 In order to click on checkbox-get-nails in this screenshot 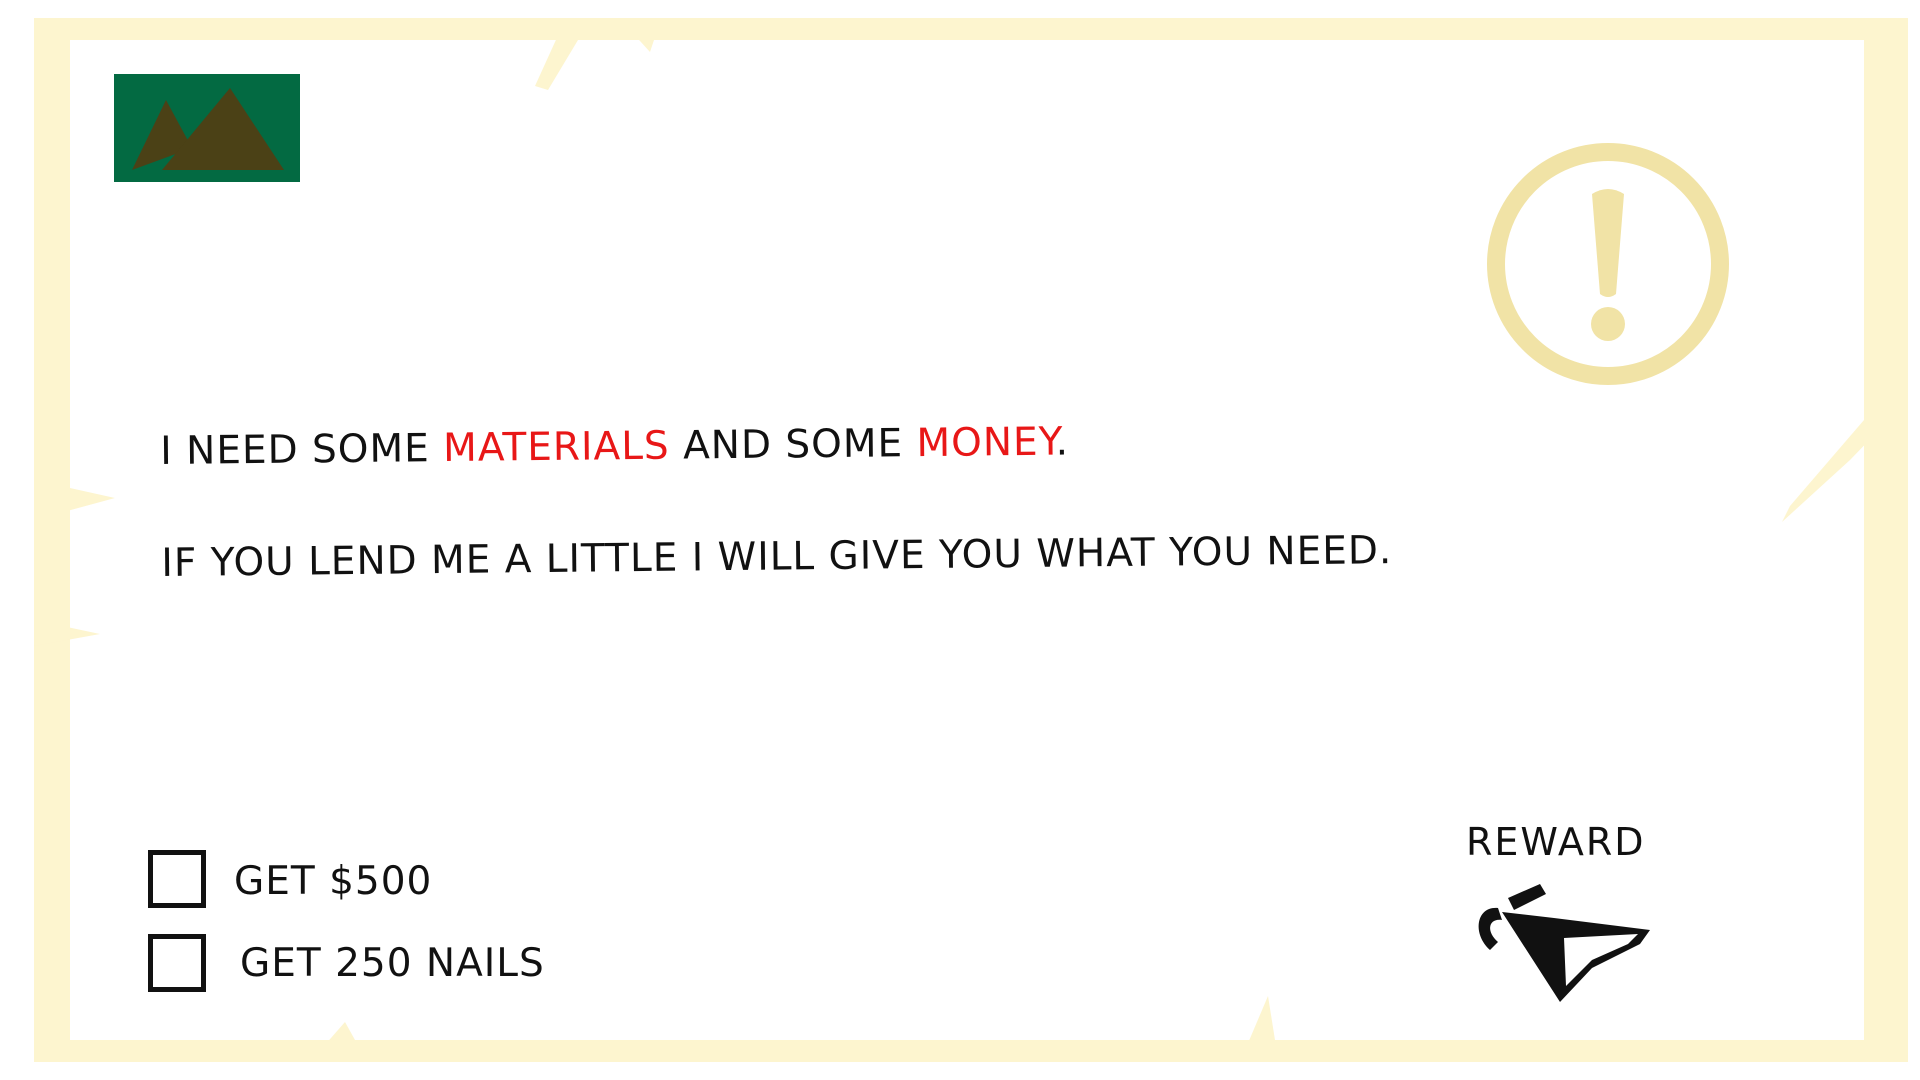, I will do `click(177, 963)`.